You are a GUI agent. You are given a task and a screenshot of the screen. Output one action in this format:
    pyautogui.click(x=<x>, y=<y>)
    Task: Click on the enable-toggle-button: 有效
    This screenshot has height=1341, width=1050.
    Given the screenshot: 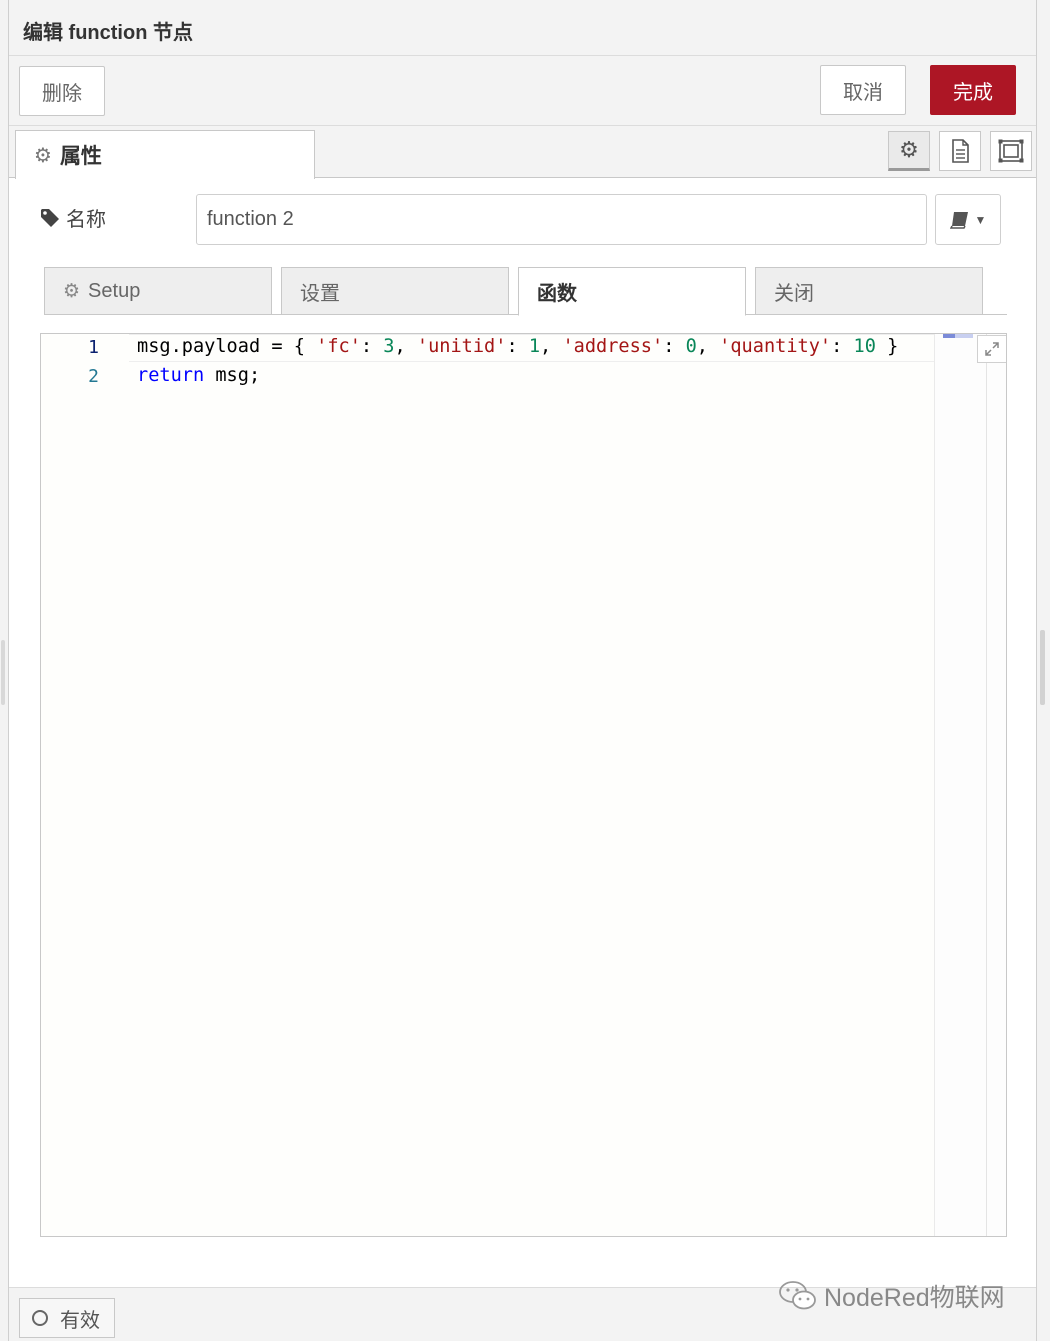 What is the action you would take?
    pyautogui.click(x=67, y=1318)
    